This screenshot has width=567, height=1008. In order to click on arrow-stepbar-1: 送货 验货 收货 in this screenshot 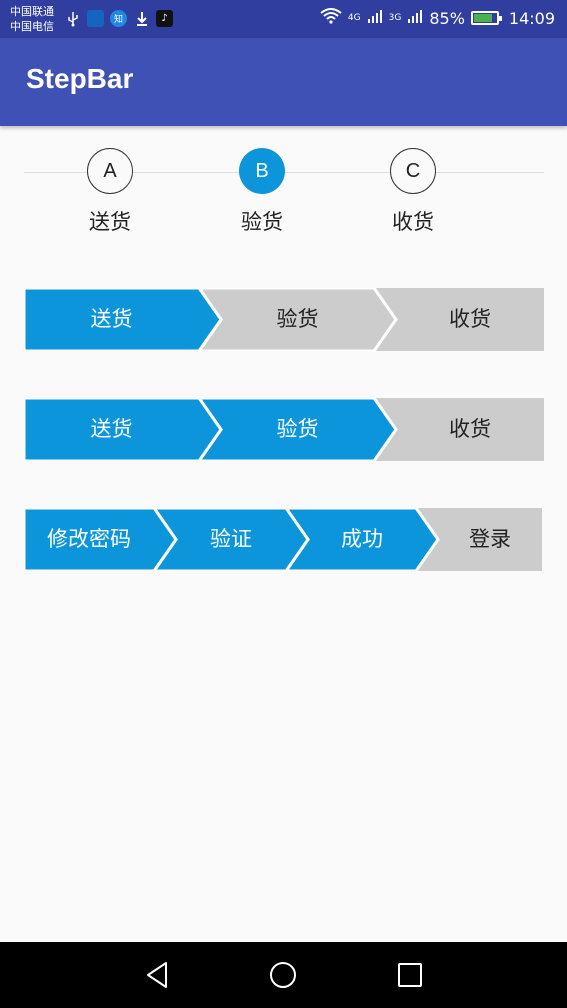, I will do `click(284, 319)`.